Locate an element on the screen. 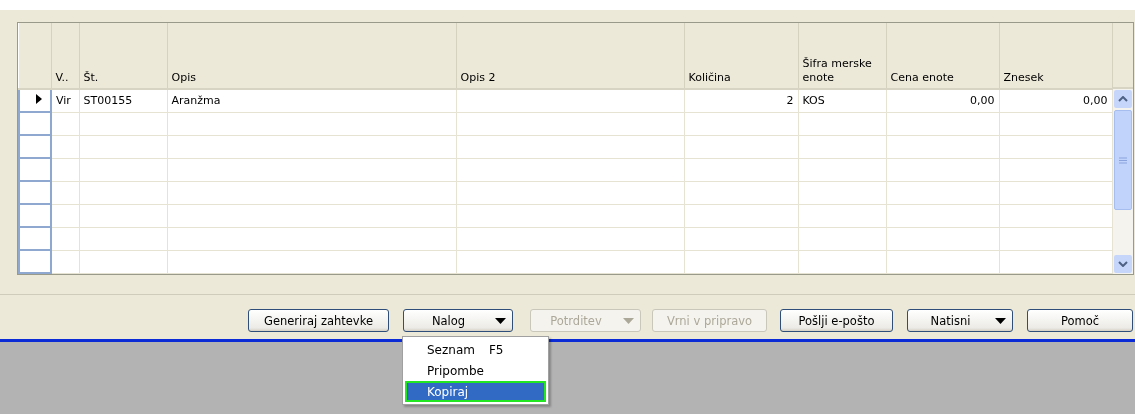 The width and height of the screenshot is (1135, 414). dropdown-button: Nalog is located at coordinates (458, 320).